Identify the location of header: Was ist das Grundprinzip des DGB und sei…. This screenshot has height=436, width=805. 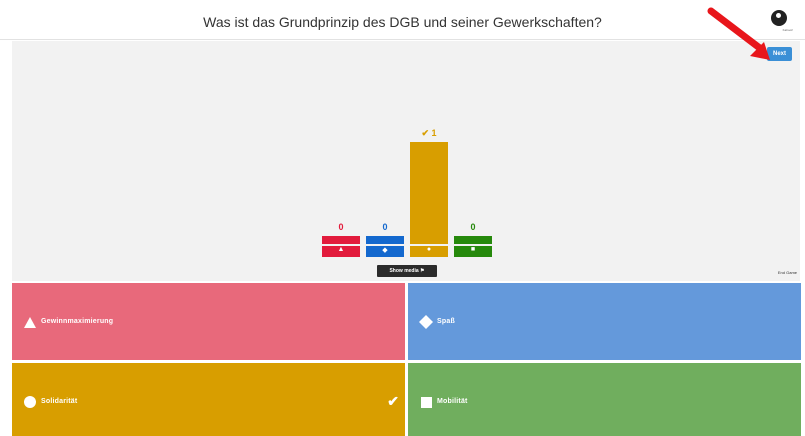
(402, 20).